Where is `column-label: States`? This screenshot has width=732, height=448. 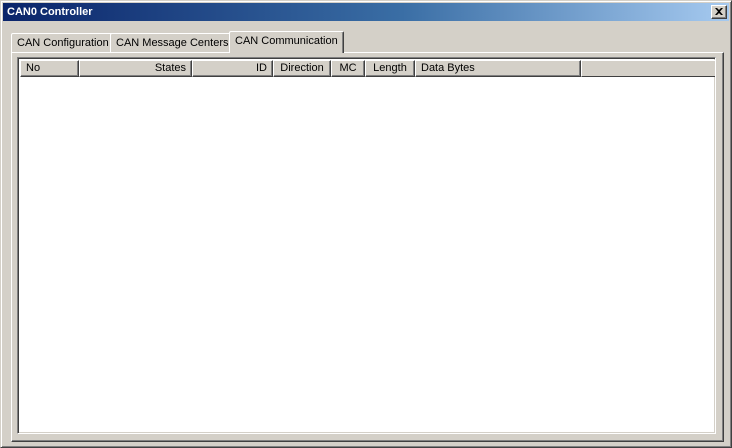
column-label: States is located at coordinates (170, 68).